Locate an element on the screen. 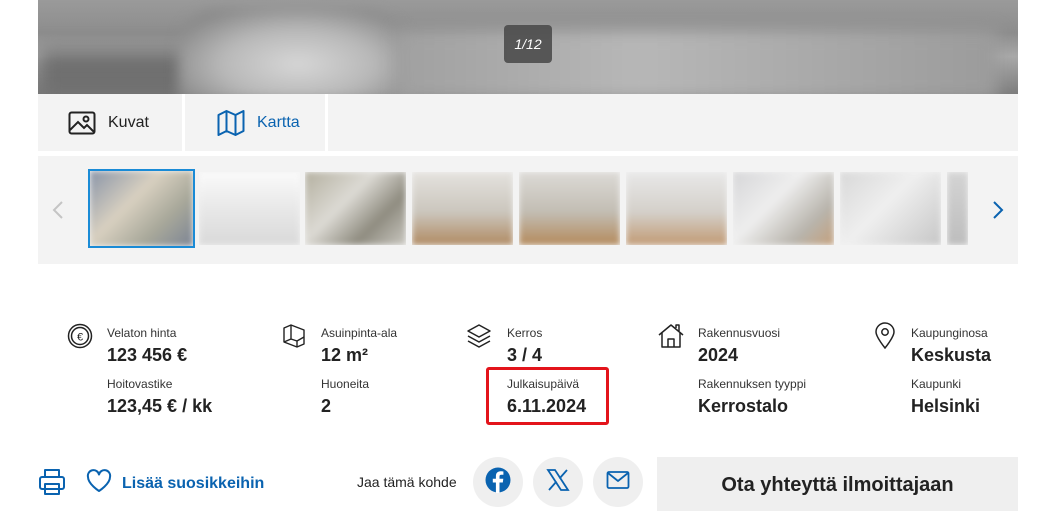 This screenshot has width=1044, height=511. fact-city: Kaupunki Helsinki is located at coordinates (945, 397).